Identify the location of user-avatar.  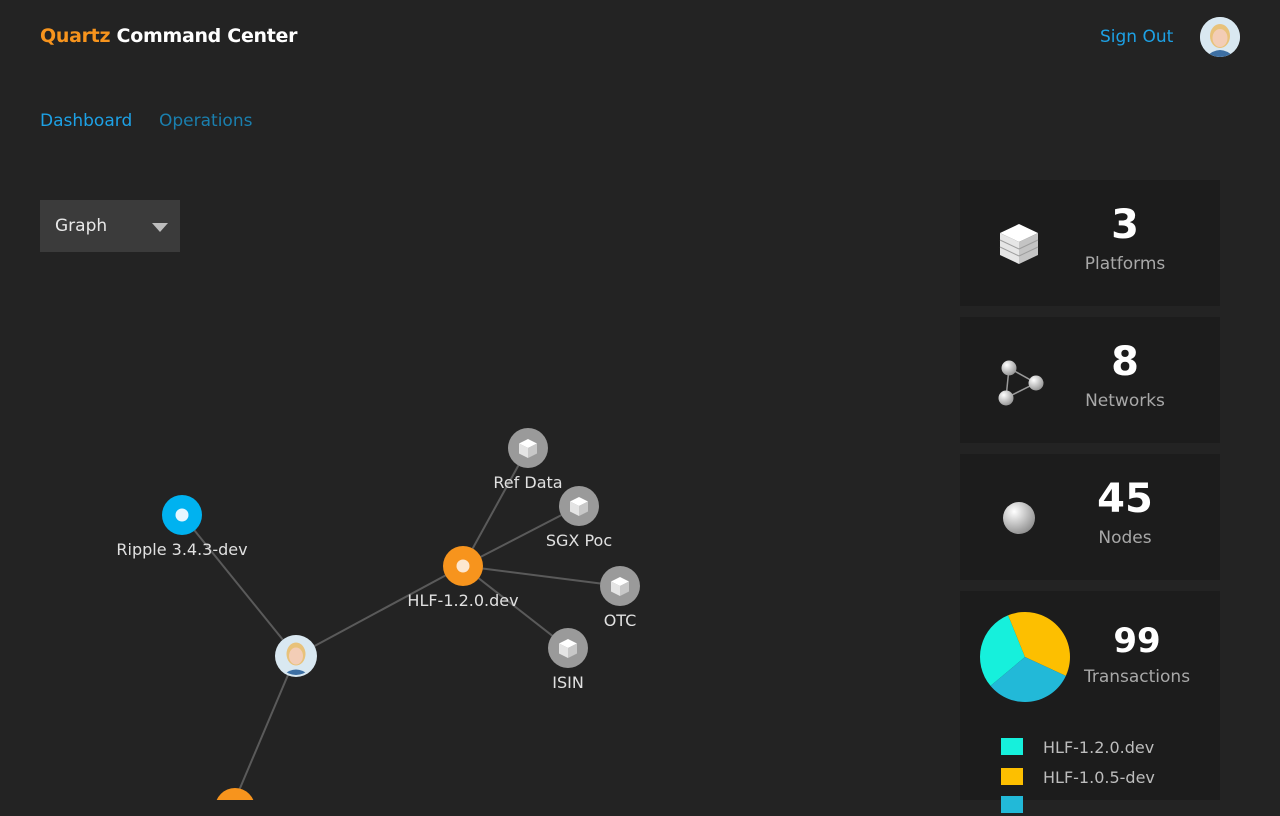
(1220, 37).